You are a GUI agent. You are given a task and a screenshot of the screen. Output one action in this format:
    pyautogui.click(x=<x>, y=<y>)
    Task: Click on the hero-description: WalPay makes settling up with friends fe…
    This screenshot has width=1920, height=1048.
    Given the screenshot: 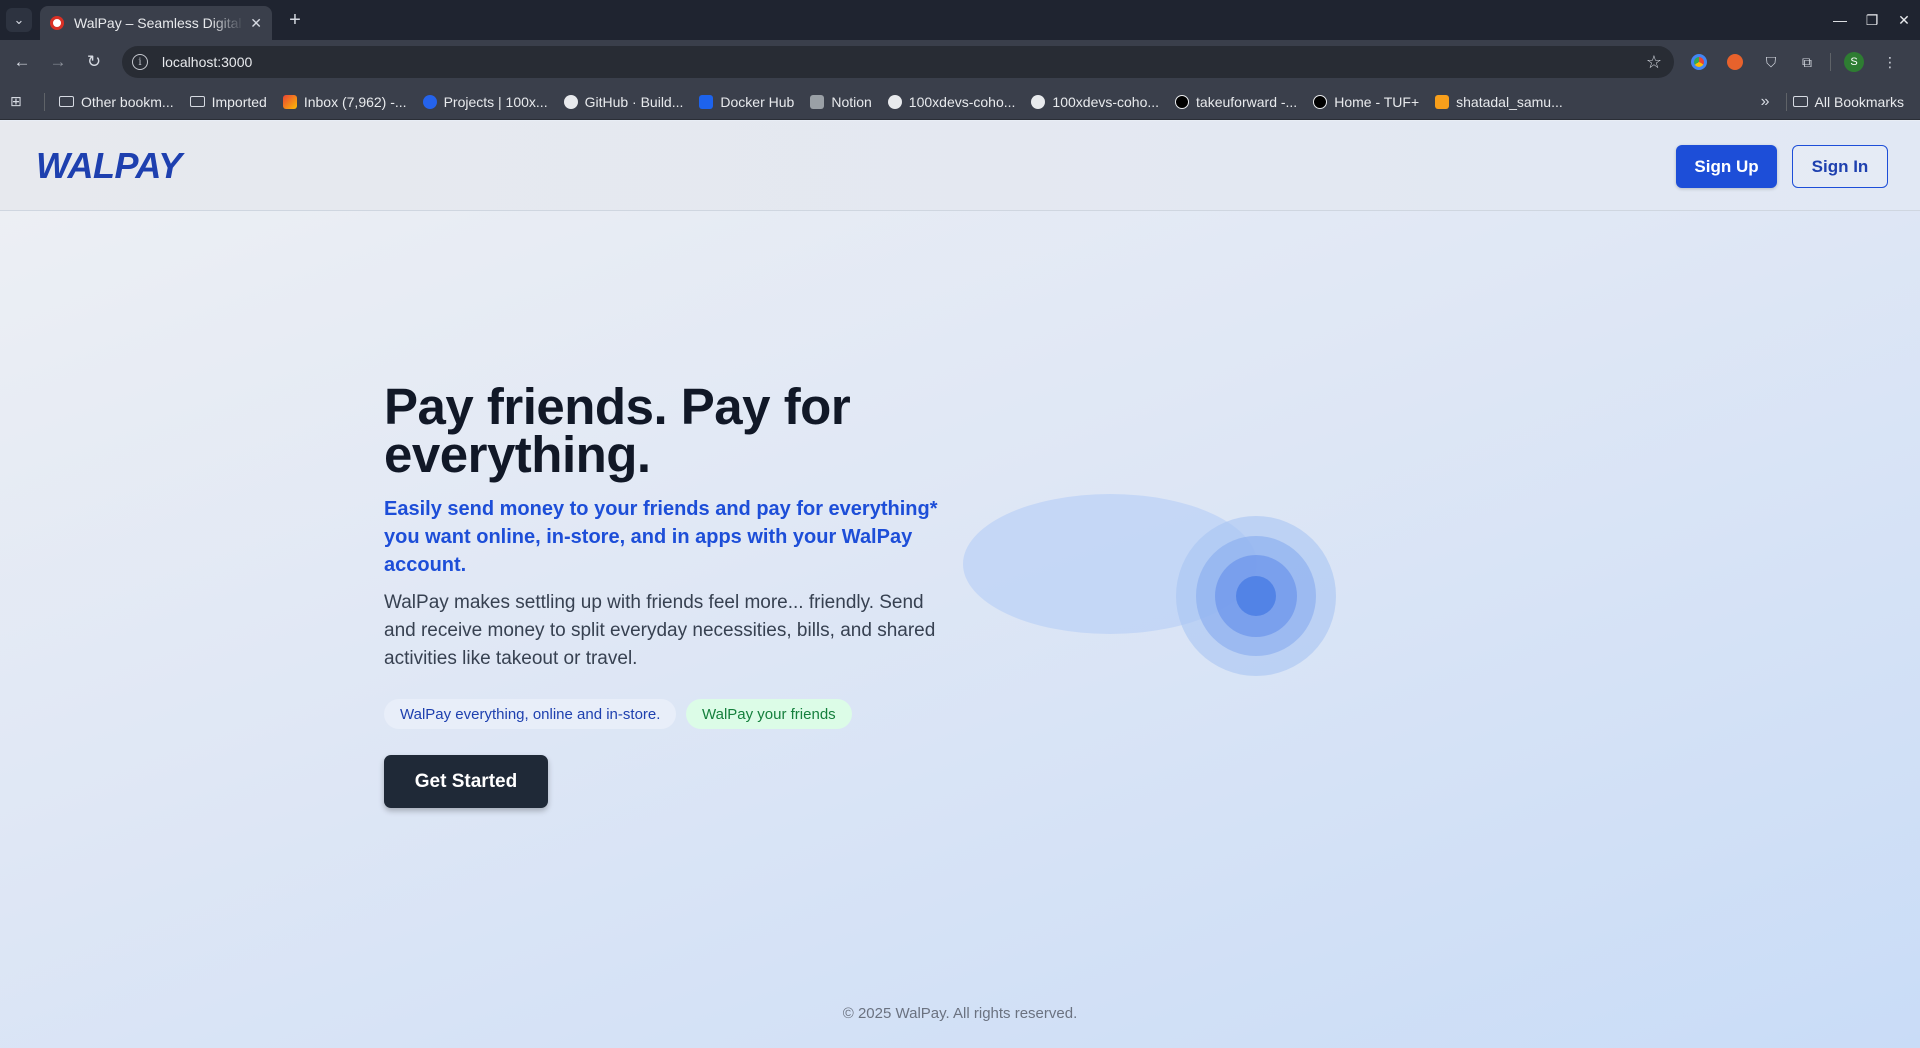 What is the action you would take?
    pyautogui.click(x=660, y=630)
    